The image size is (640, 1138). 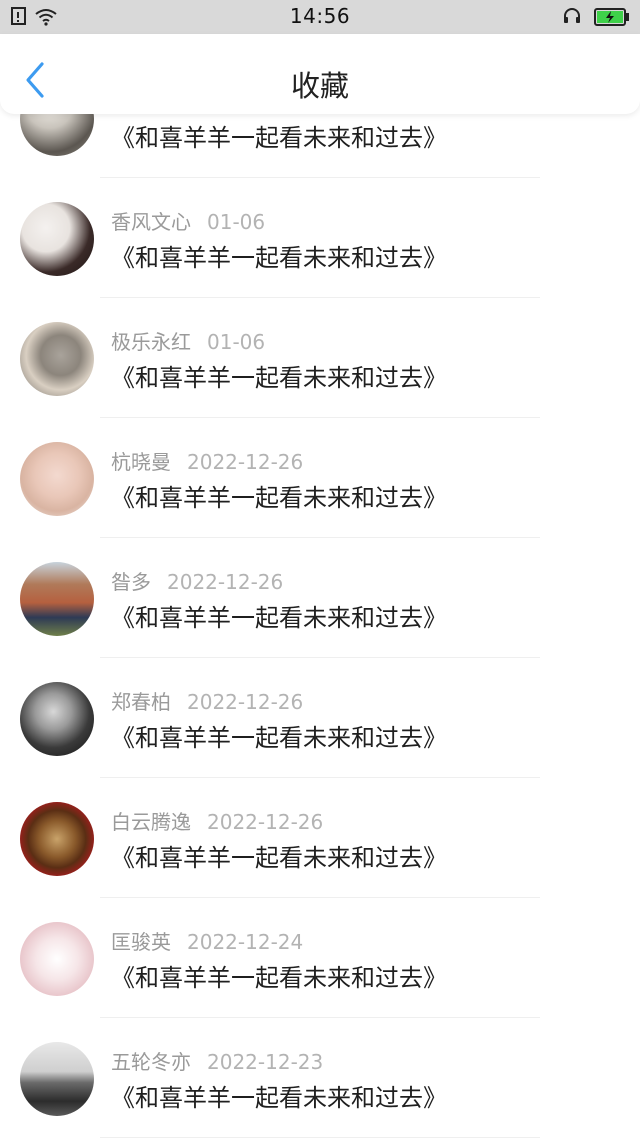 I want to click on battery-charging-icon, so click(x=612, y=19).